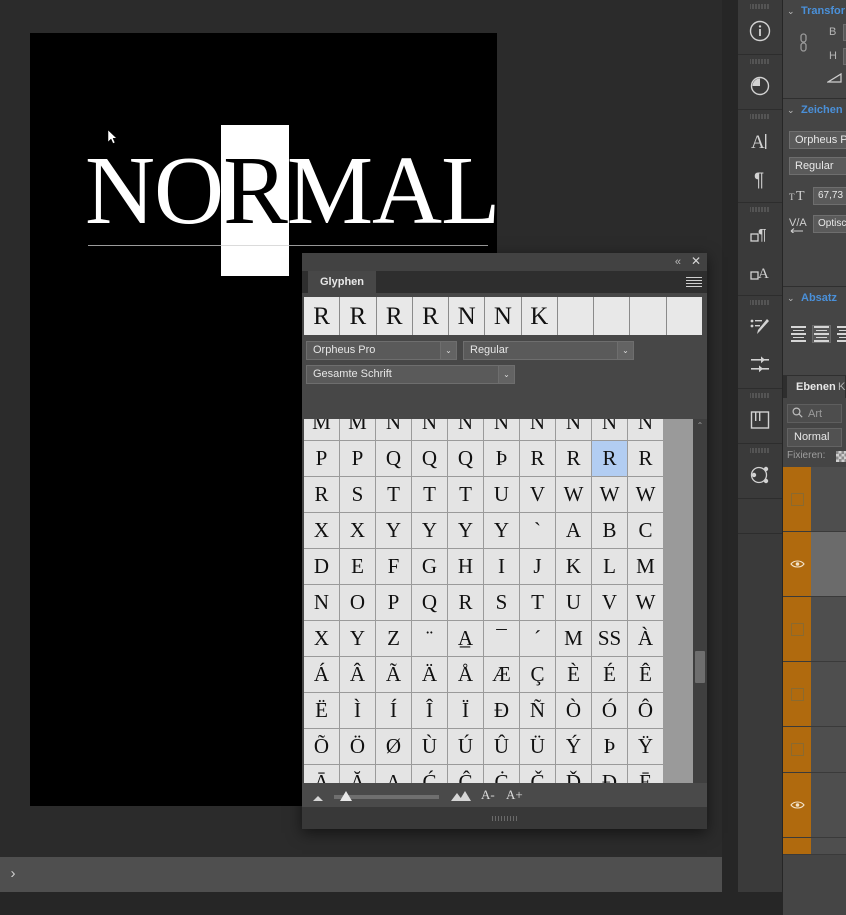 This screenshot has height=915, width=846. What do you see at coordinates (501, 566) in the screenshot?
I see `glyph-cell: I` at bounding box center [501, 566].